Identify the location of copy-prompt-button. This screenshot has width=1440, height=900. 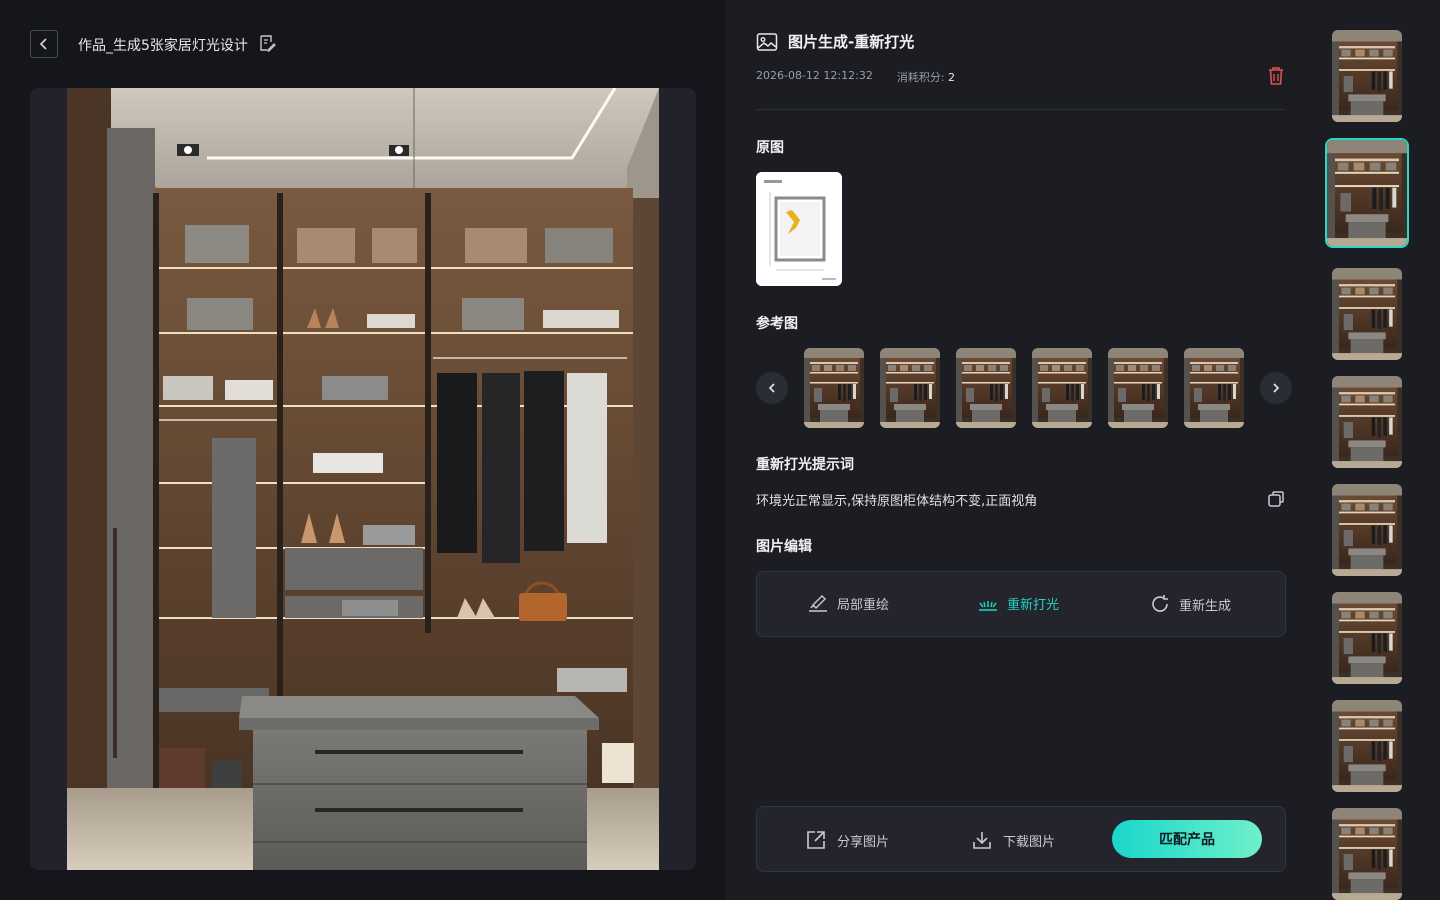
(1276, 499).